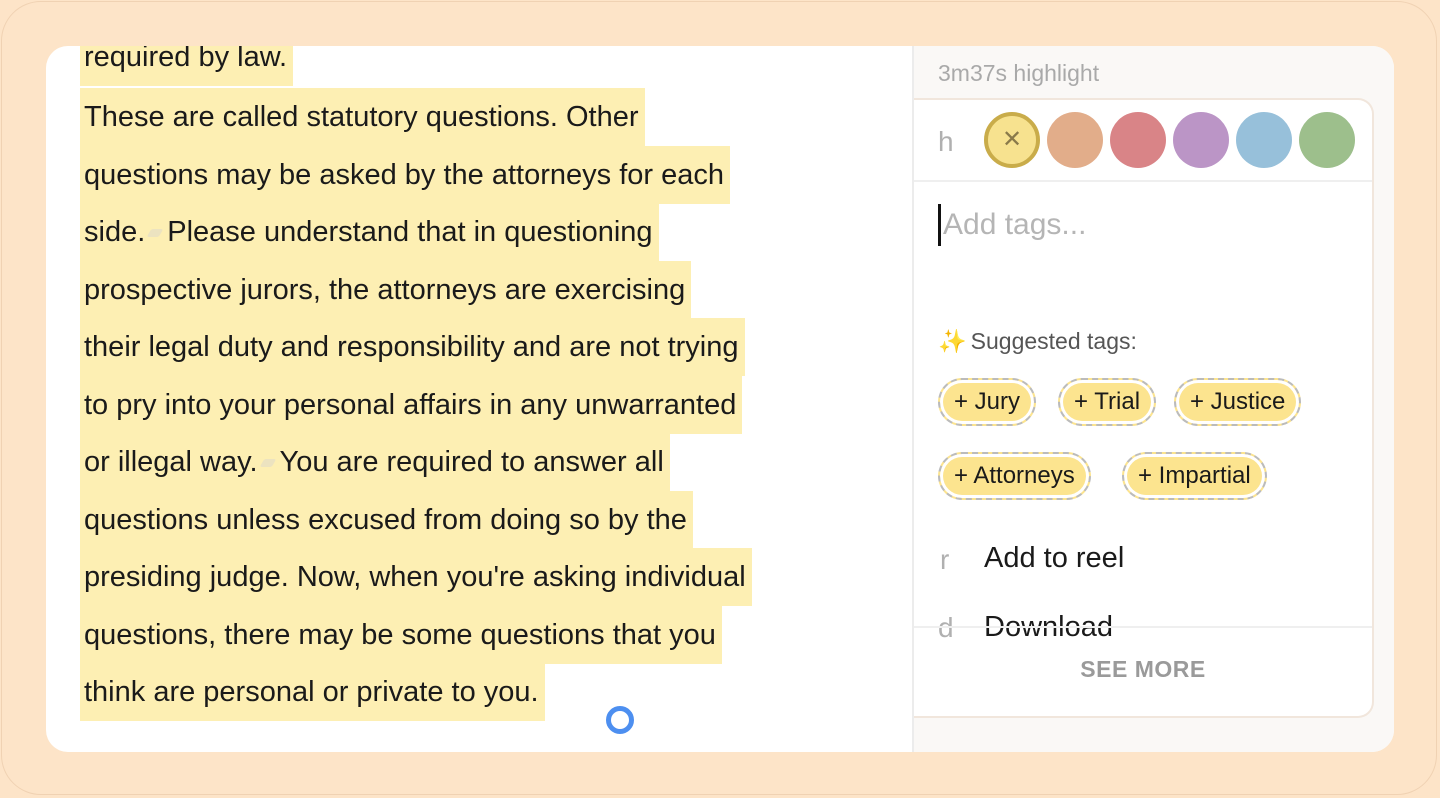  Describe the element at coordinates (1264, 140) in the screenshot. I see `color-swatch-blue` at that location.